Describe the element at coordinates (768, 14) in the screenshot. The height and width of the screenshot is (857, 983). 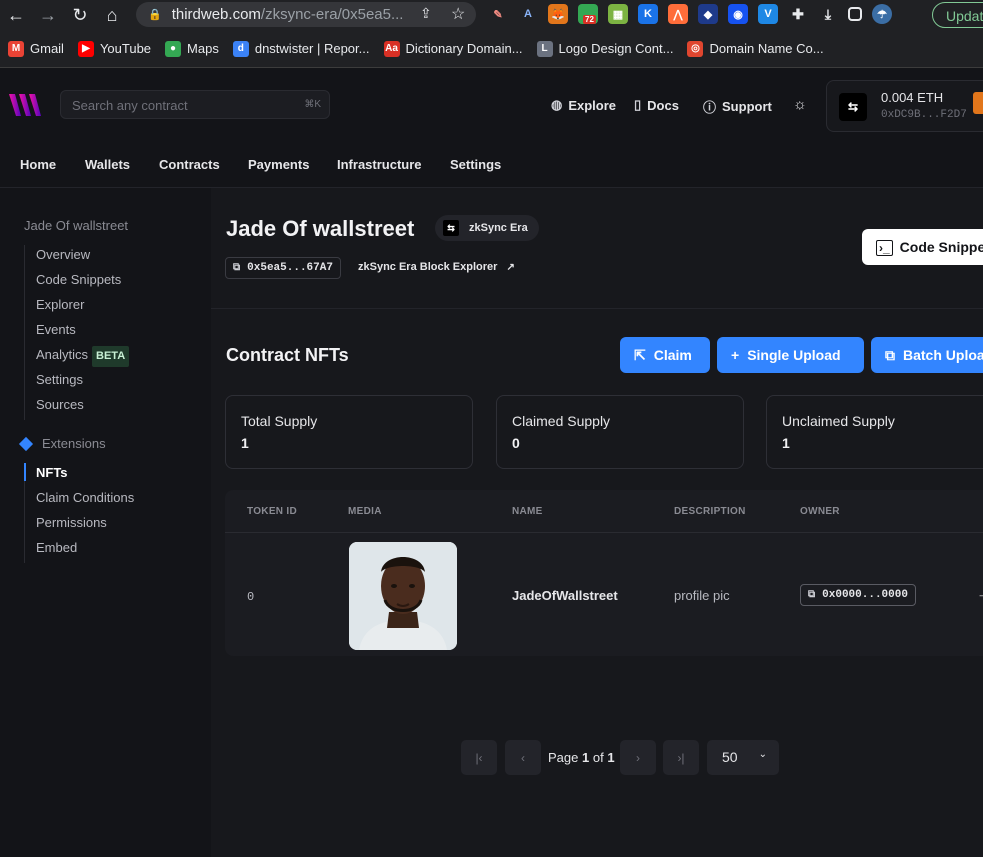
I see `v-extension-icon: V` at that location.